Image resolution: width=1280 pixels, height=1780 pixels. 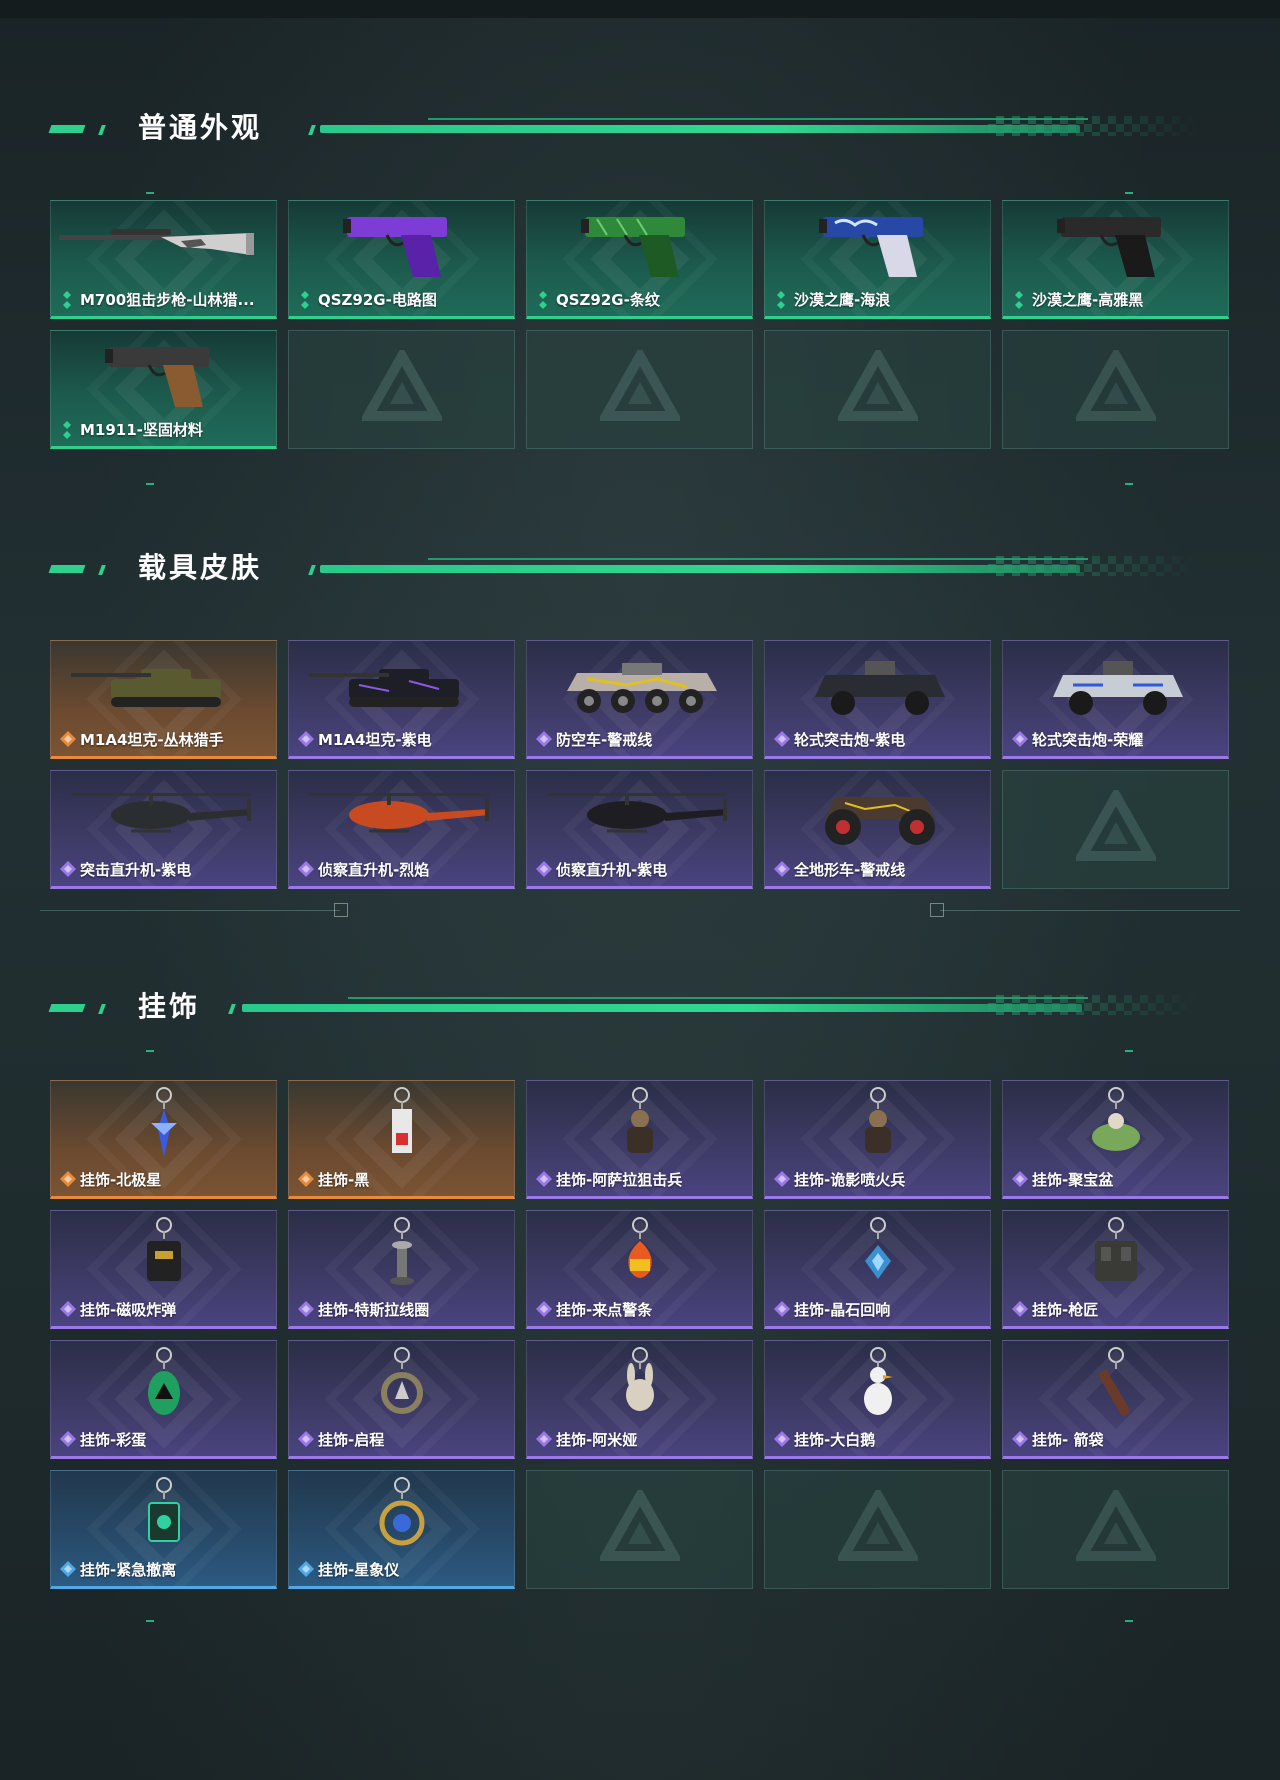 I want to click on item-label-row: 突击直升机-紫电, so click(x=165, y=869).